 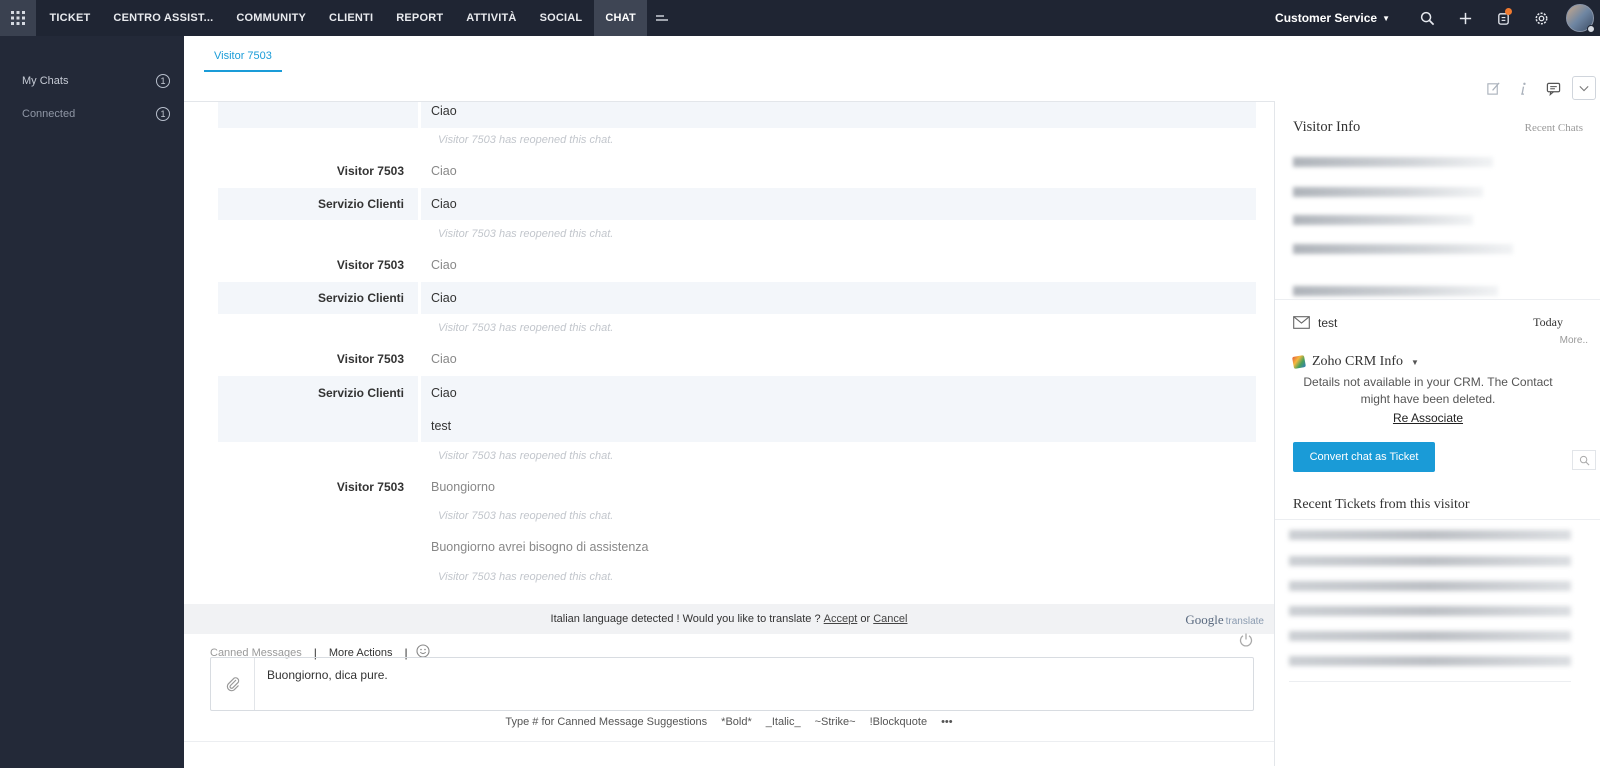 What do you see at coordinates (1301, 322) in the screenshot?
I see `mail-icon` at bounding box center [1301, 322].